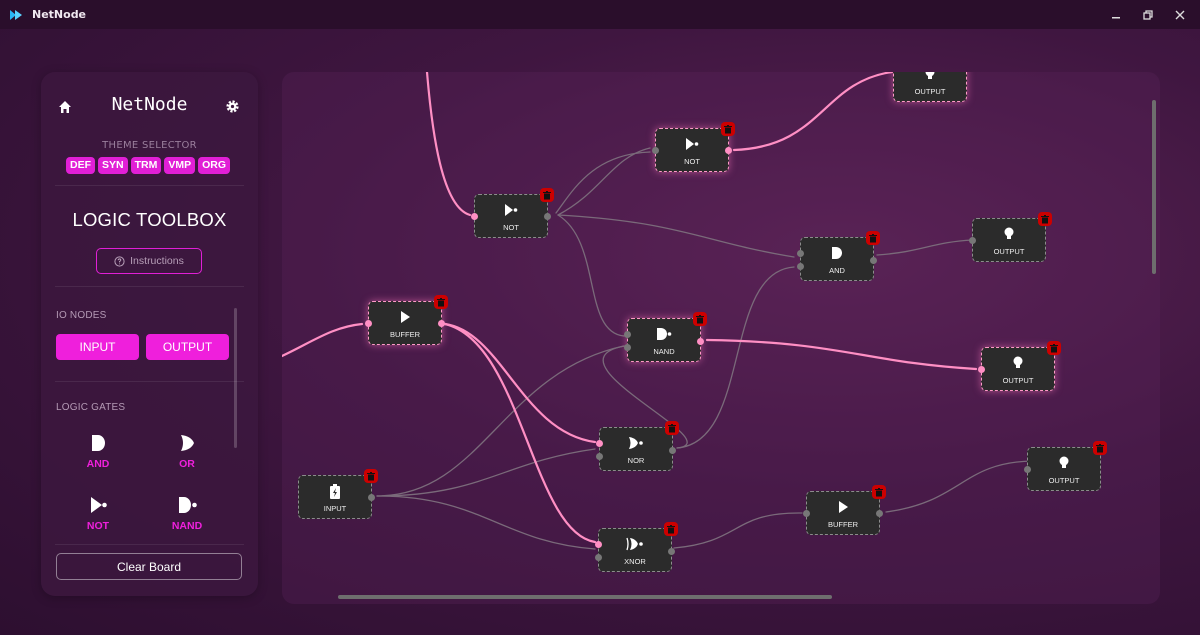 Image resolution: width=1200 pixels, height=635 pixels. What do you see at coordinates (157, 261) in the screenshot?
I see `instructions-label: Instructions` at bounding box center [157, 261].